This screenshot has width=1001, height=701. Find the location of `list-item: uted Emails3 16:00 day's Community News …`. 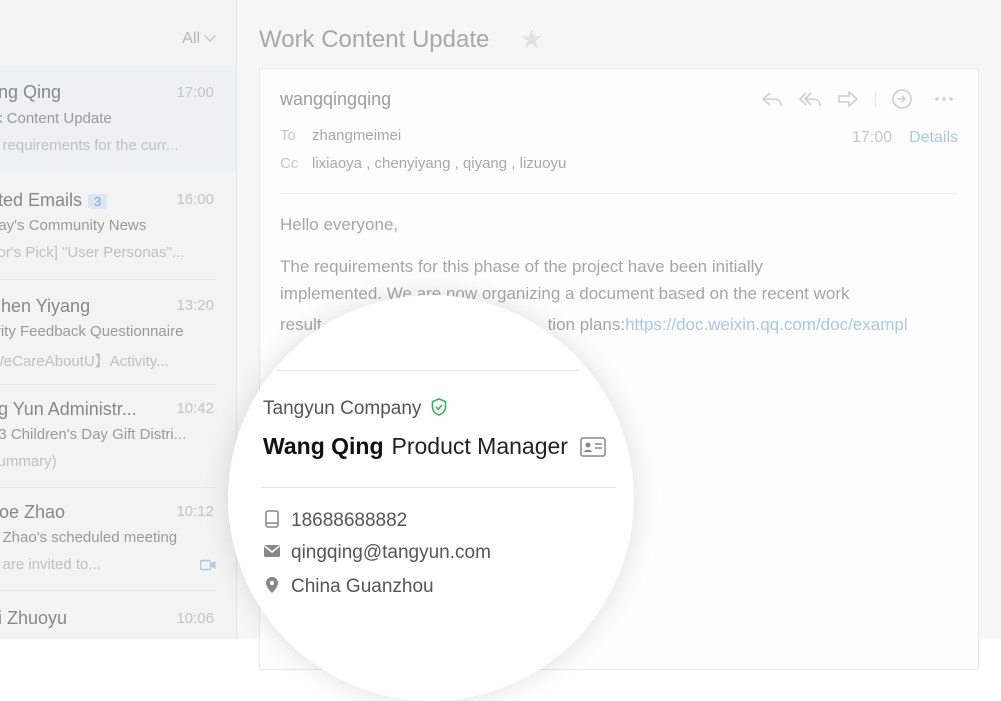

list-item: uted Emails3 16:00 day's Community News … is located at coordinates (118, 228).